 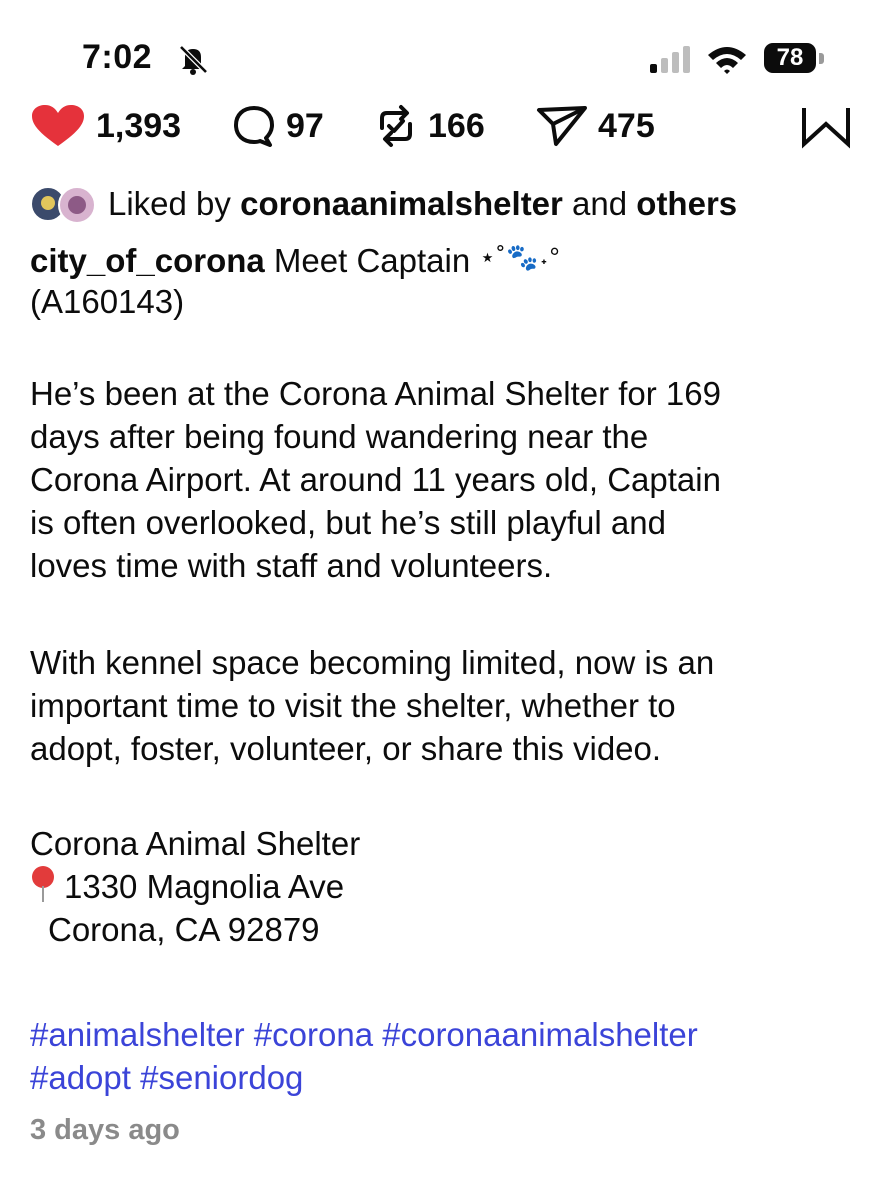 What do you see at coordinates (195, 843) in the screenshot?
I see `shelter-name: Corona Animal Shelter` at bounding box center [195, 843].